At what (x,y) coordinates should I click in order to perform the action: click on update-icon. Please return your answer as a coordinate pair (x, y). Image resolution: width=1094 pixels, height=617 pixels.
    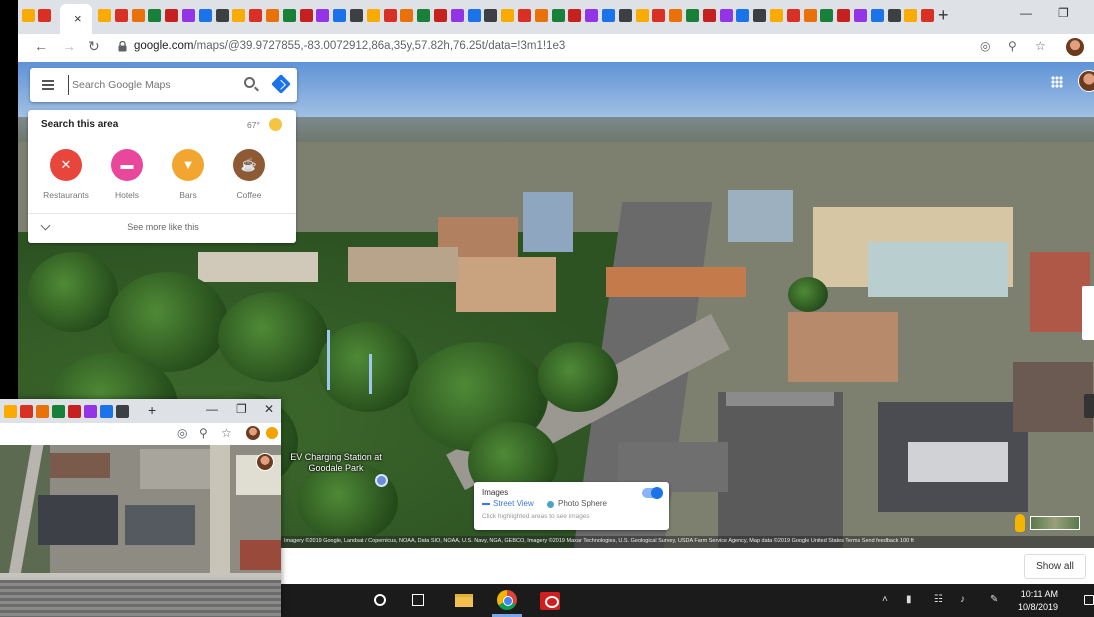
    Looking at the image, I should click on (272, 433).